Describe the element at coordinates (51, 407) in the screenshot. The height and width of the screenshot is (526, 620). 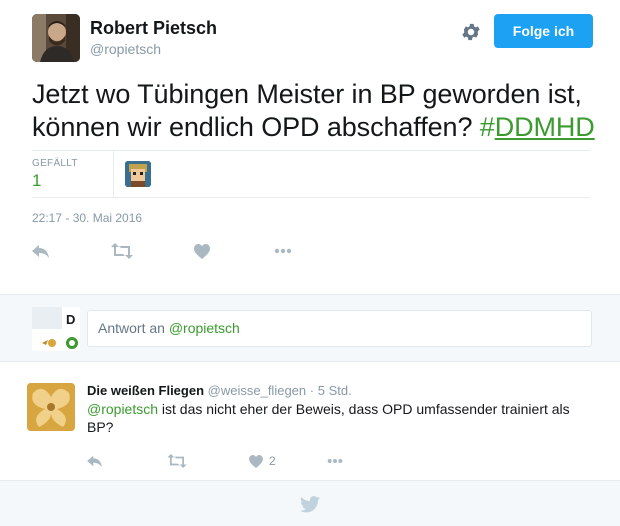
I see `reply-author-avatar` at that location.